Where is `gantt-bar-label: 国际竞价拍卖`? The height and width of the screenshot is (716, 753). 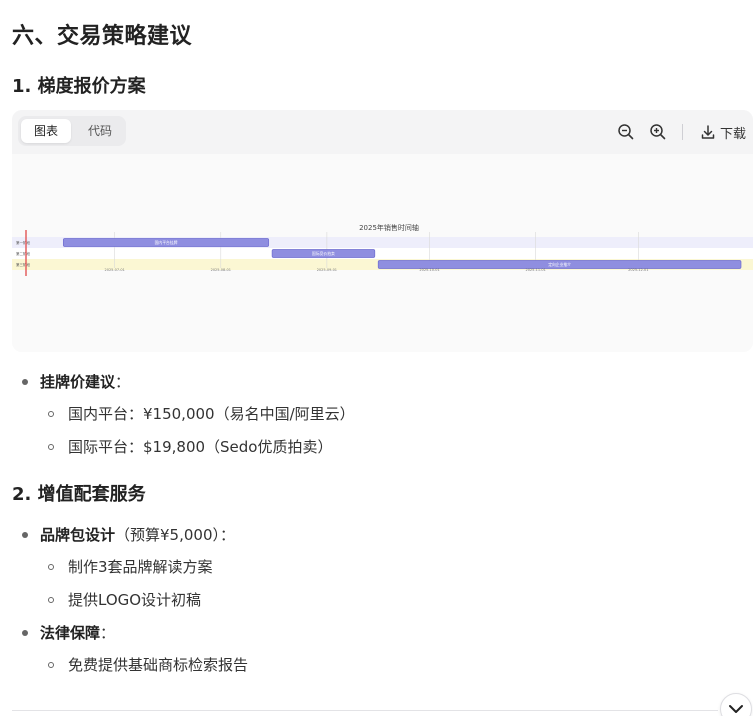 gantt-bar-label: 国际竞价拍卖 is located at coordinates (323, 253).